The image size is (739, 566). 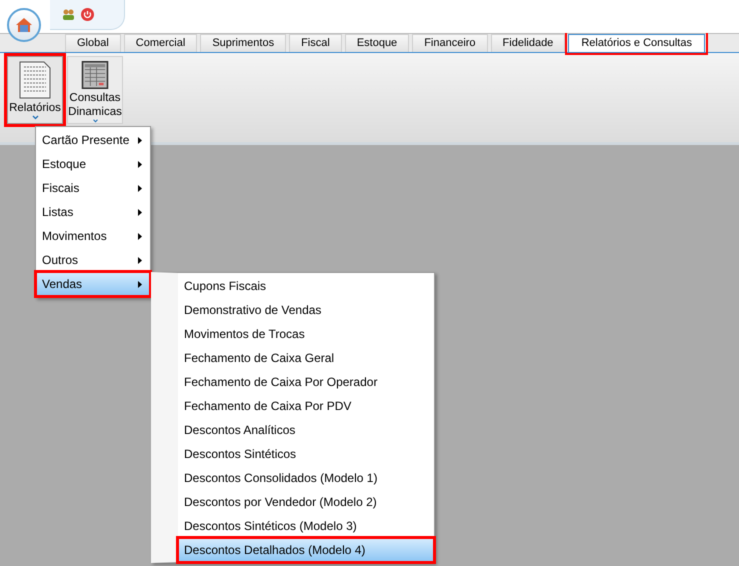 What do you see at coordinates (306, 430) in the screenshot?
I see `menu-item: Descontos Analíticos` at bounding box center [306, 430].